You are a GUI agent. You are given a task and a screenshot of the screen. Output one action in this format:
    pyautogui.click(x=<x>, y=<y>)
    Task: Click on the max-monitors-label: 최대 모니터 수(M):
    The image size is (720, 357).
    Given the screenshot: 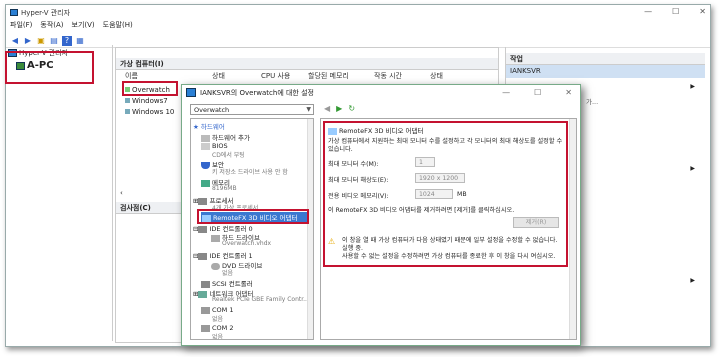 What is the action you would take?
    pyautogui.click(x=353, y=164)
    